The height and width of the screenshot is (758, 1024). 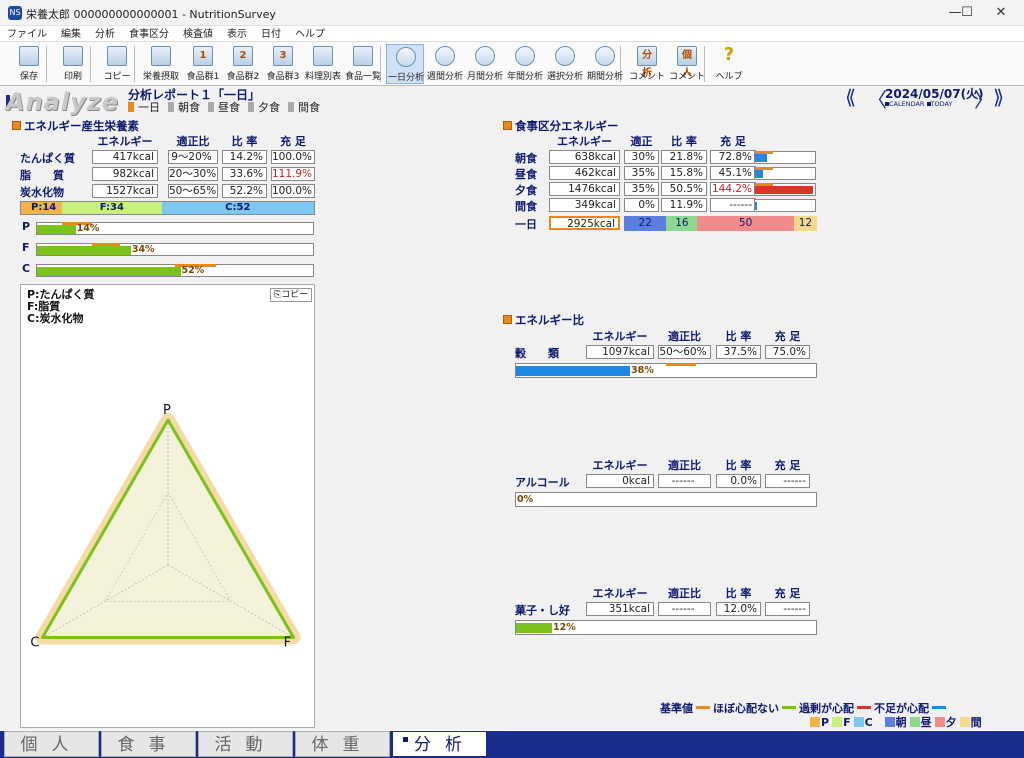 What do you see at coordinates (237, 35) in the screenshot?
I see `menu-item-5: 表示` at bounding box center [237, 35].